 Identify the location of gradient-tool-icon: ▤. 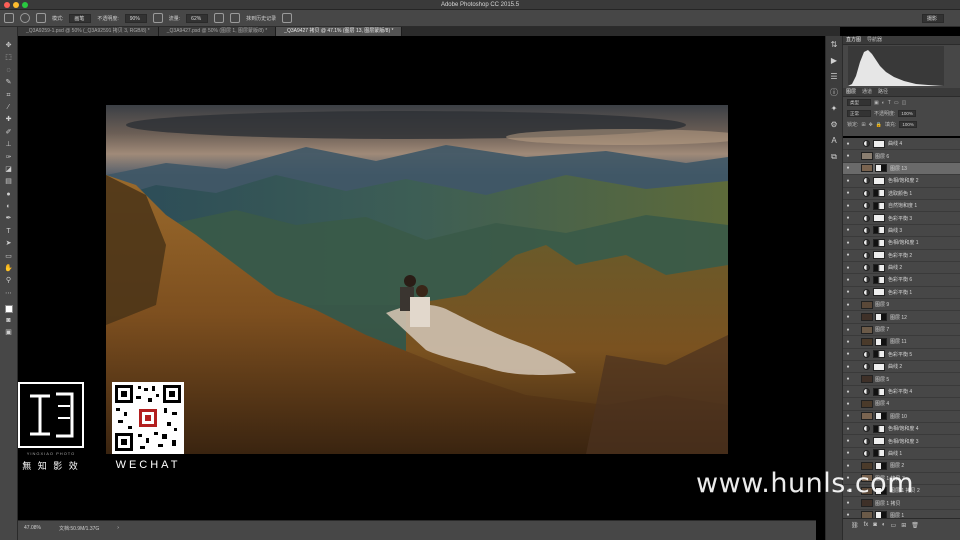
(9, 182).